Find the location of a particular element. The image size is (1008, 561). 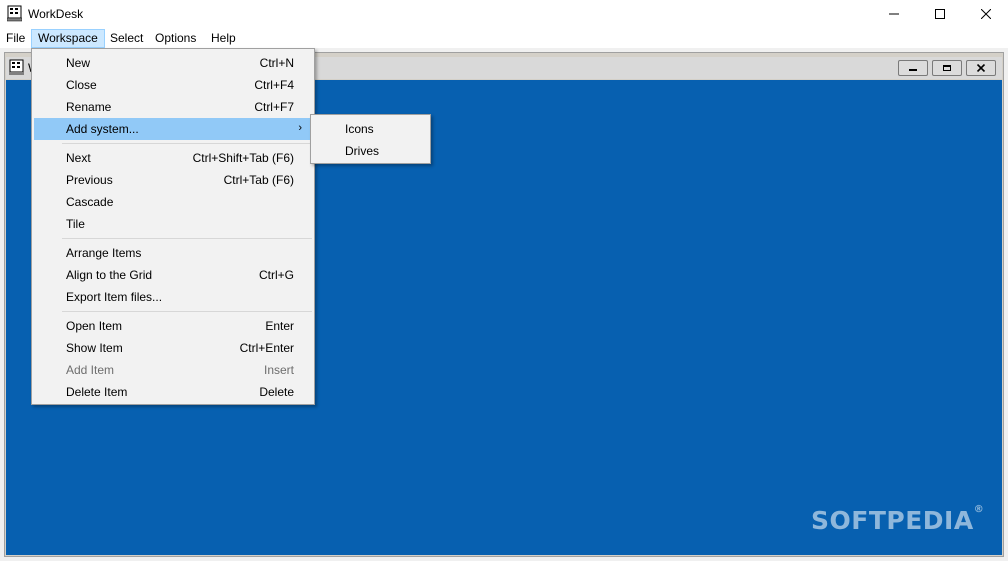

menu-item-label: Show Item is located at coordinates (94, 348).